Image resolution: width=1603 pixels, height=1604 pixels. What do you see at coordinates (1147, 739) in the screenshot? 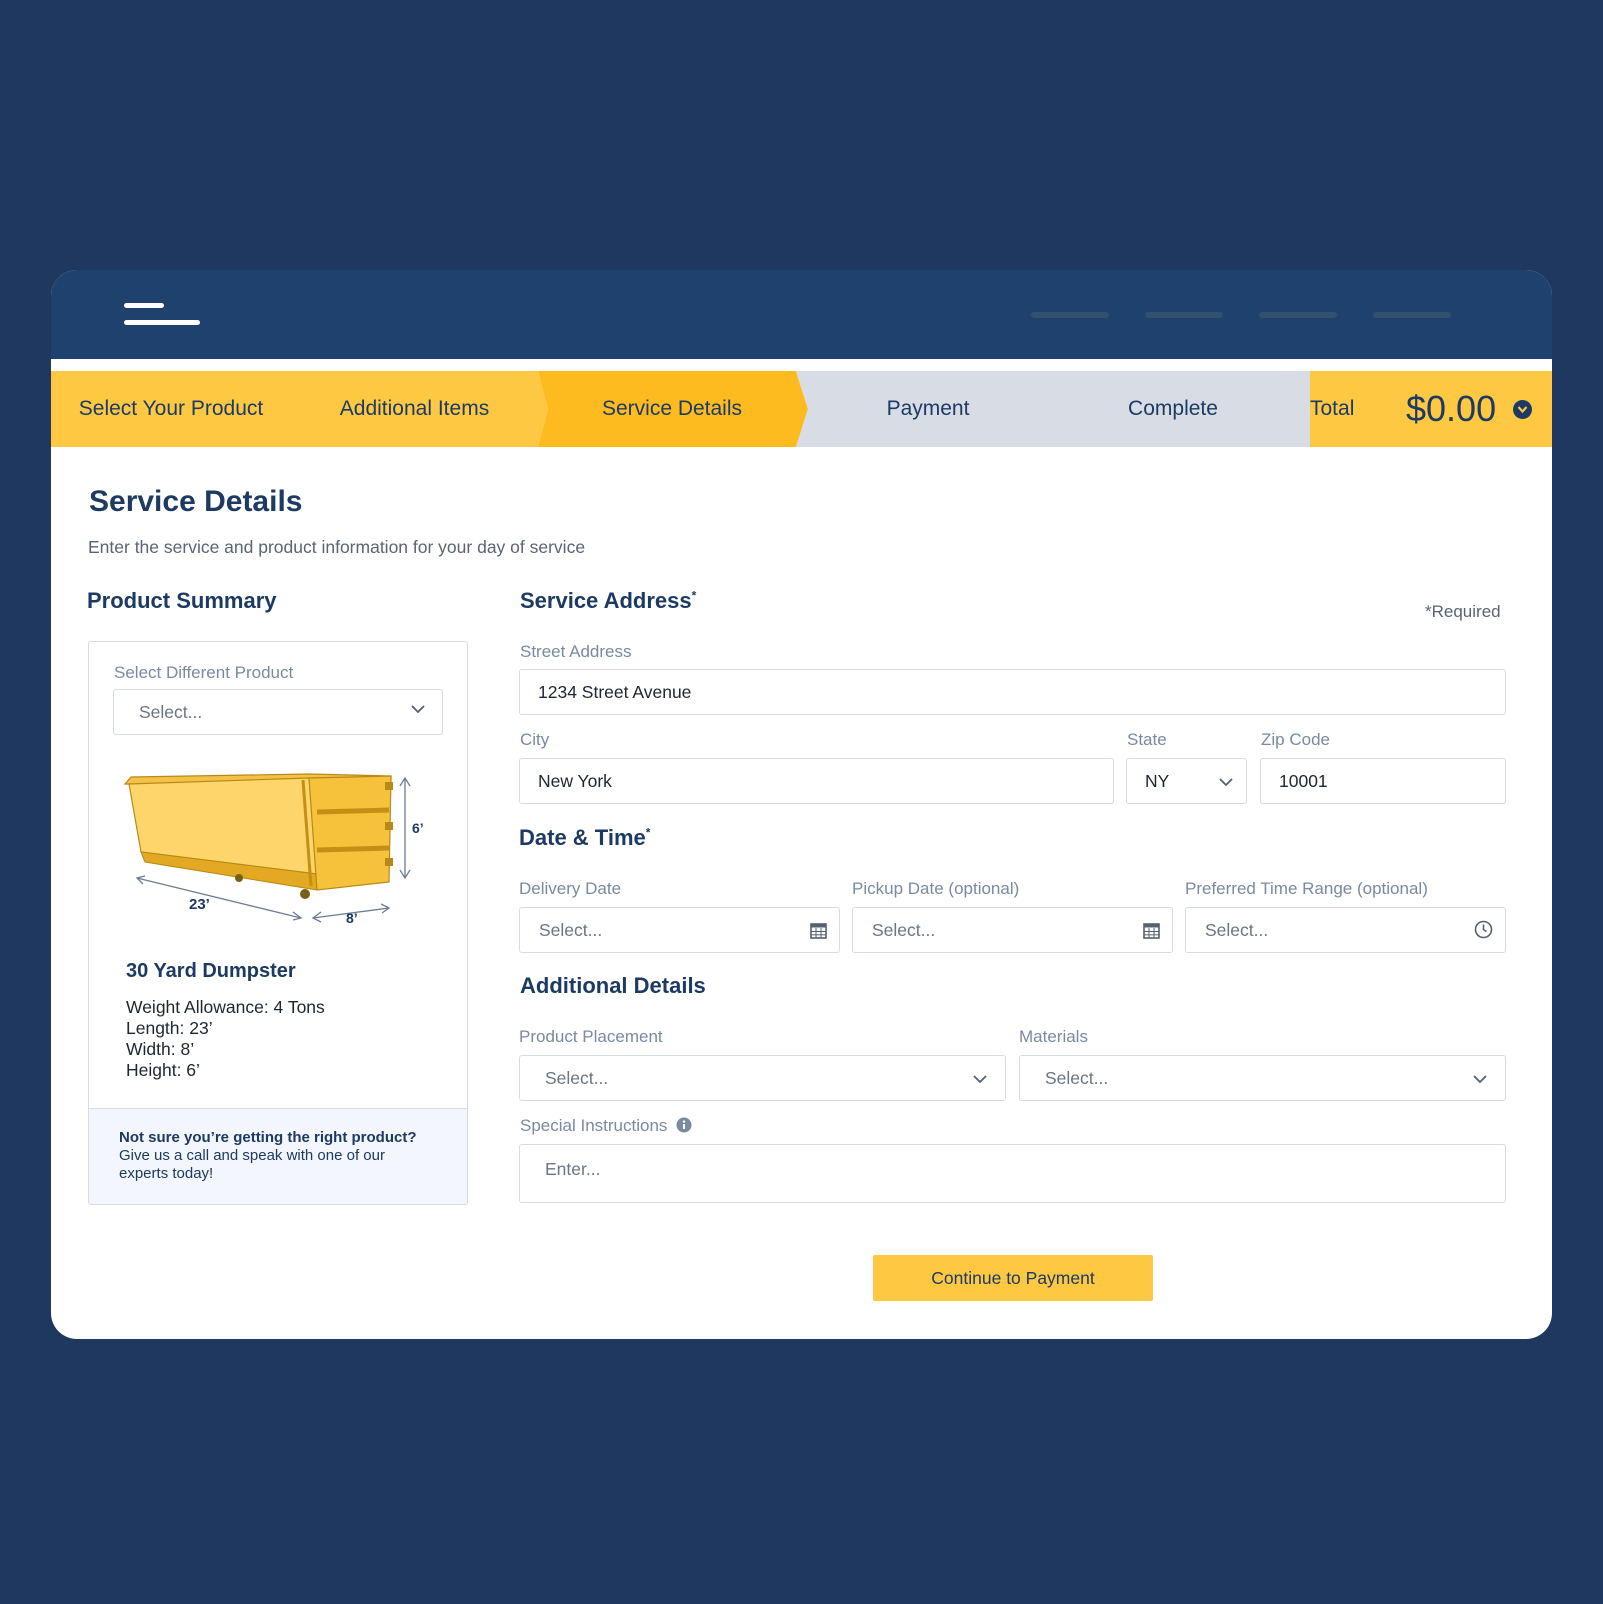
I see `state-label: State` at bounding box center [1147, 739].